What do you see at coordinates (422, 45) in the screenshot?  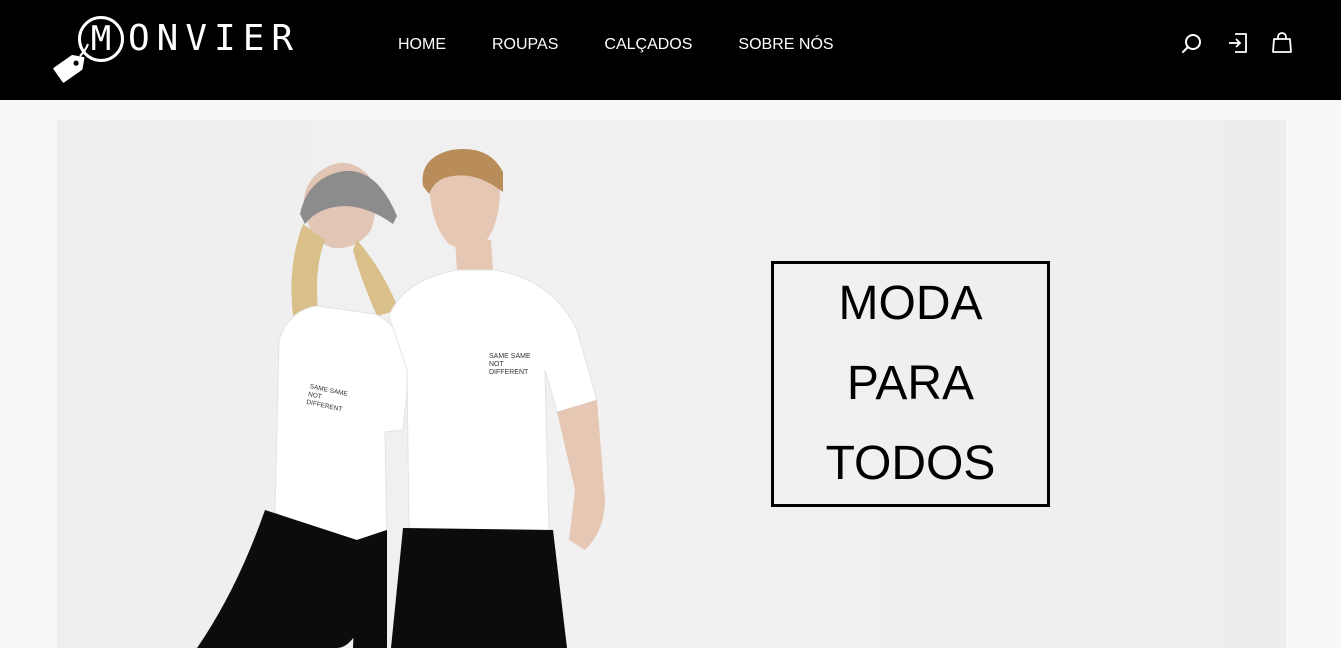 I see `nav-home: HOME` at bounding box center [422, 45].